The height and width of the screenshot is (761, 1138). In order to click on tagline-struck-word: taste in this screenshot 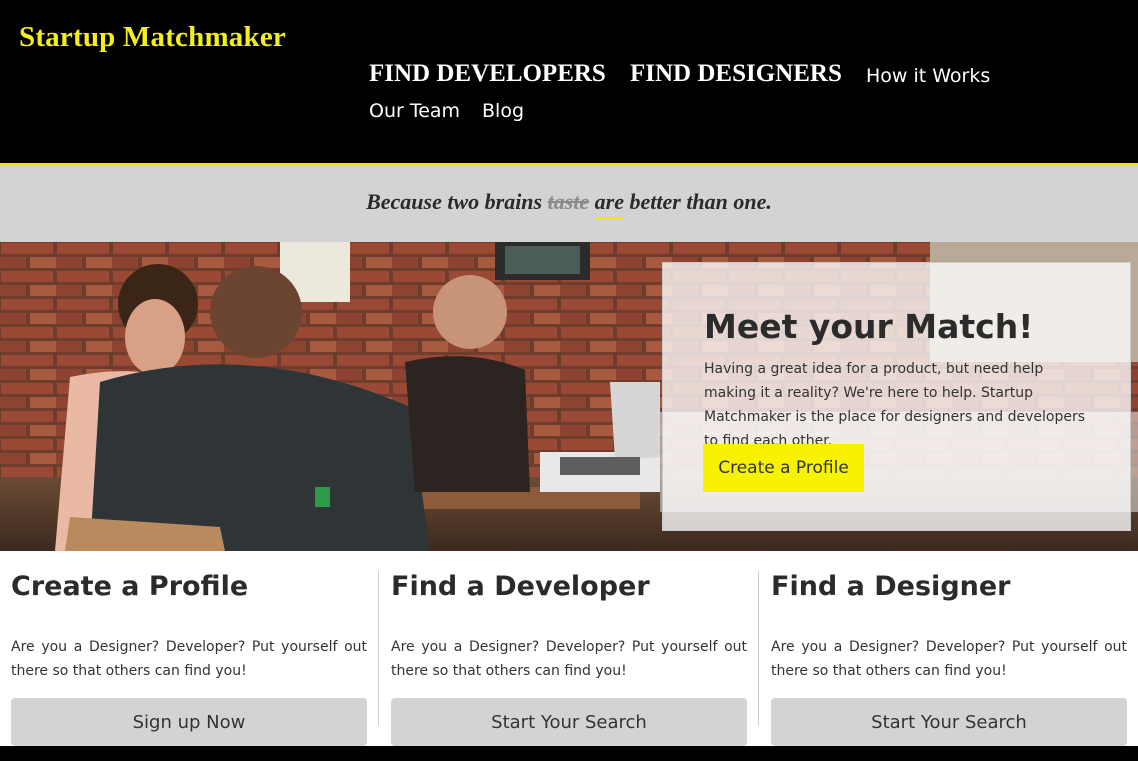, I will do `click(568, 201)`.